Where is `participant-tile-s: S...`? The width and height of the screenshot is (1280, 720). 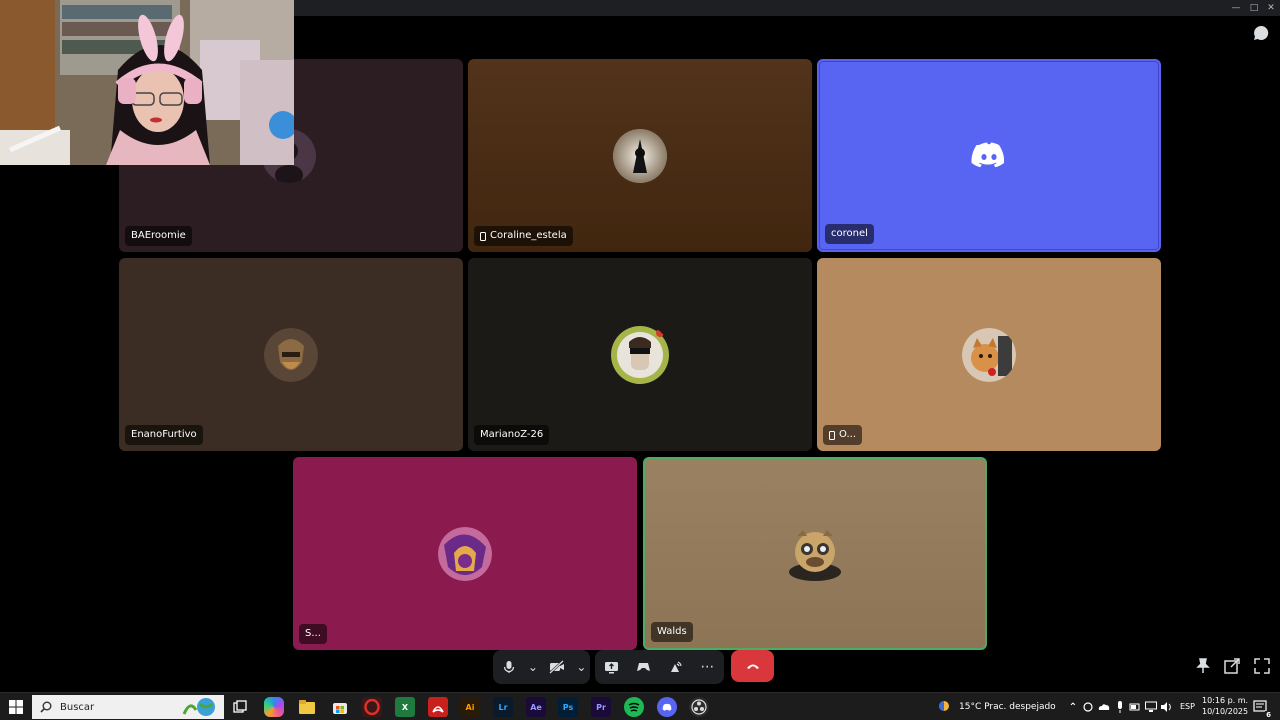 participant-tile-s: S... is located at coordinates (465, 553).